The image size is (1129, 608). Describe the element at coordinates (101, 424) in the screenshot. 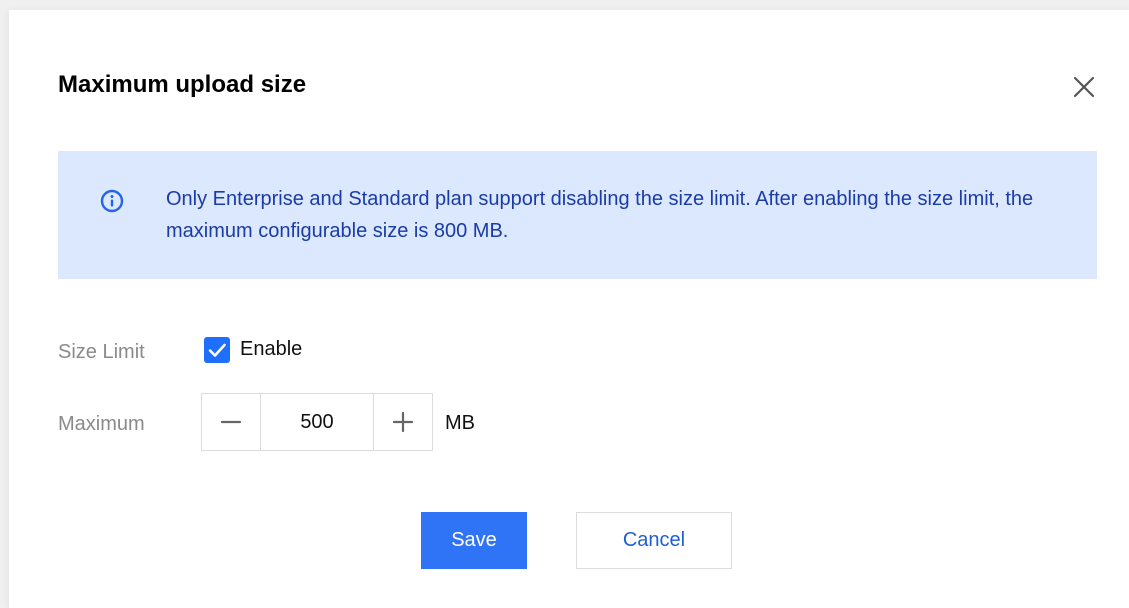

I see `maximum-label: Maximum` at that location.